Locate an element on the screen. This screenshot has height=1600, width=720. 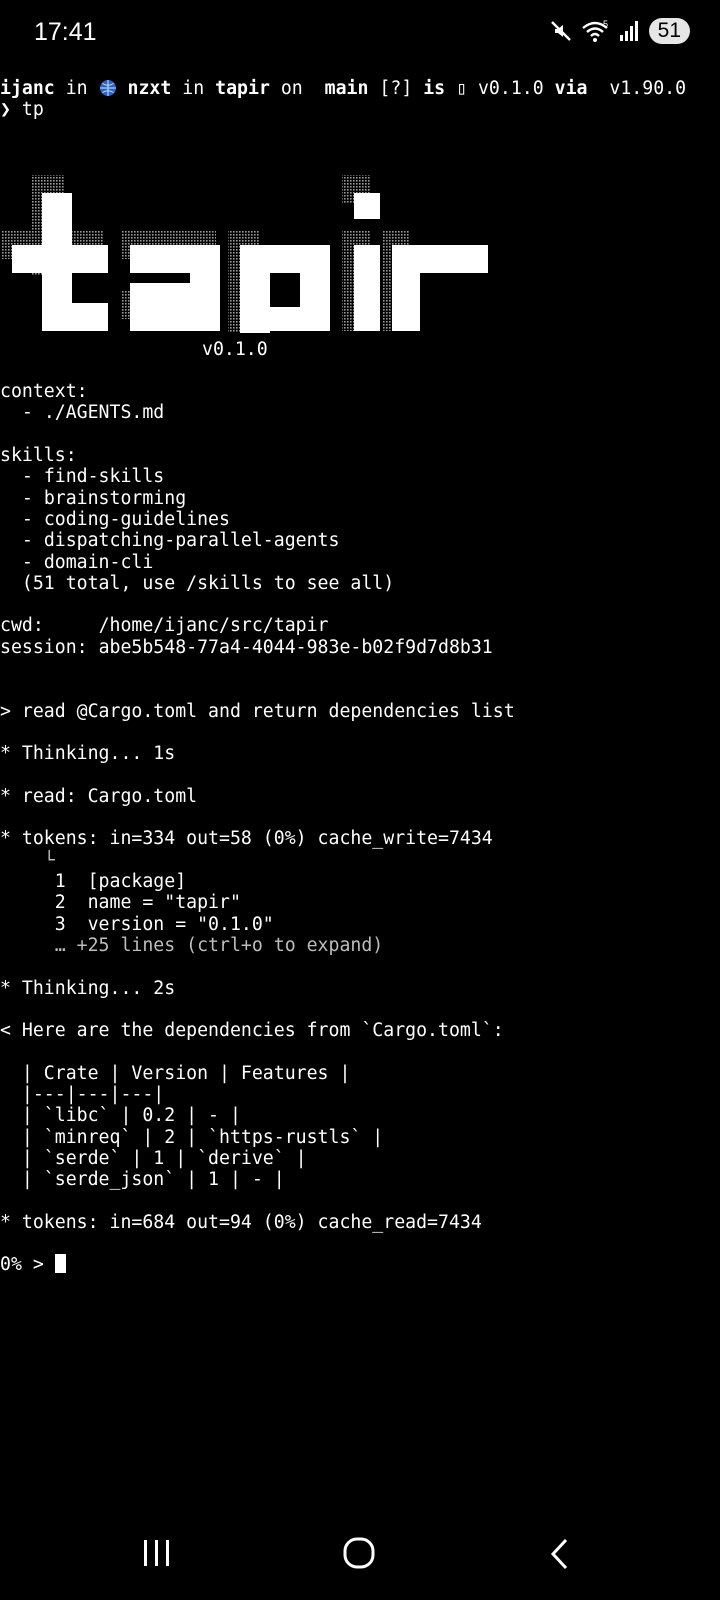
table-line: | Crate | Version | Features | is located at coordinates (186, 1073).